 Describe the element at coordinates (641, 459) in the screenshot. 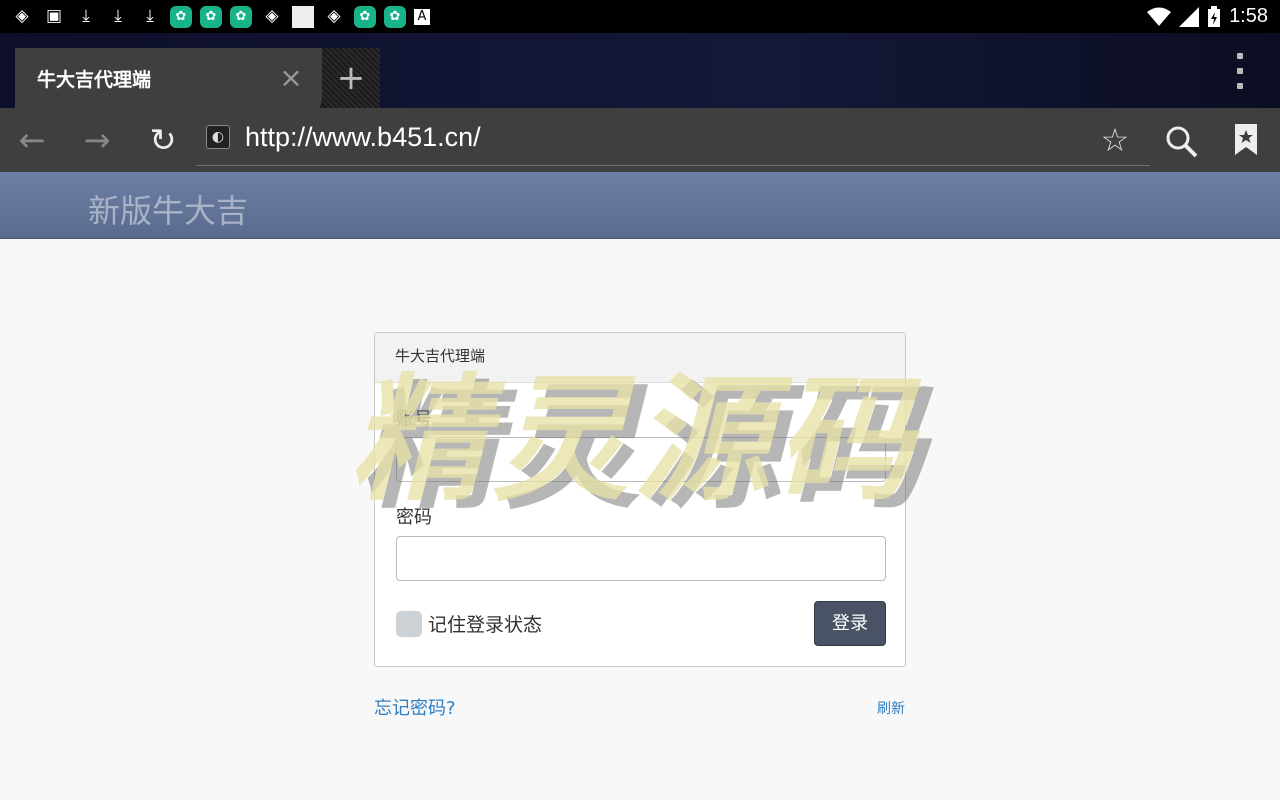

I see `account-input` at that location.